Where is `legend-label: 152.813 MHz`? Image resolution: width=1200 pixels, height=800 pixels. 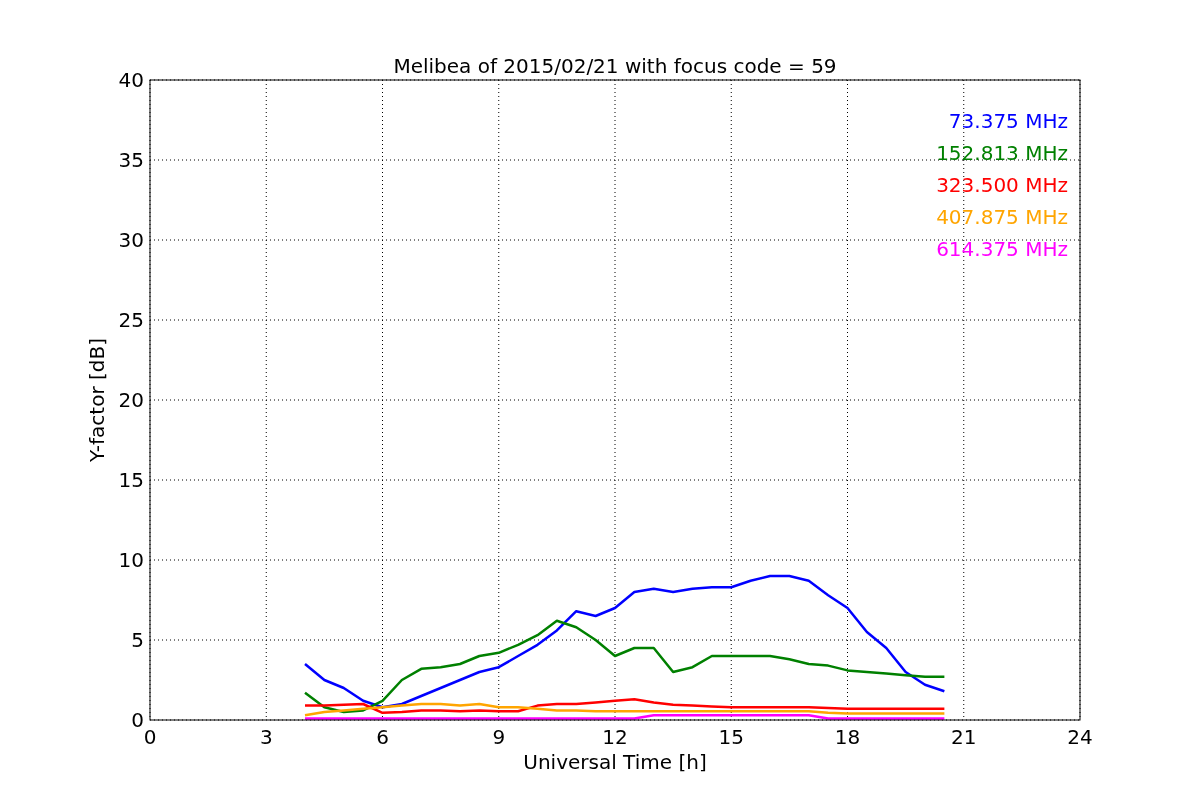
legend-label: 152.813 MHz is located at coordinates (1002, 153).